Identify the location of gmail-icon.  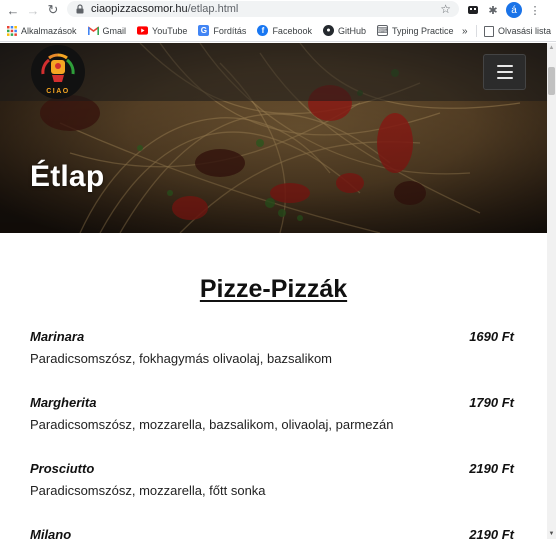
(93, 30).